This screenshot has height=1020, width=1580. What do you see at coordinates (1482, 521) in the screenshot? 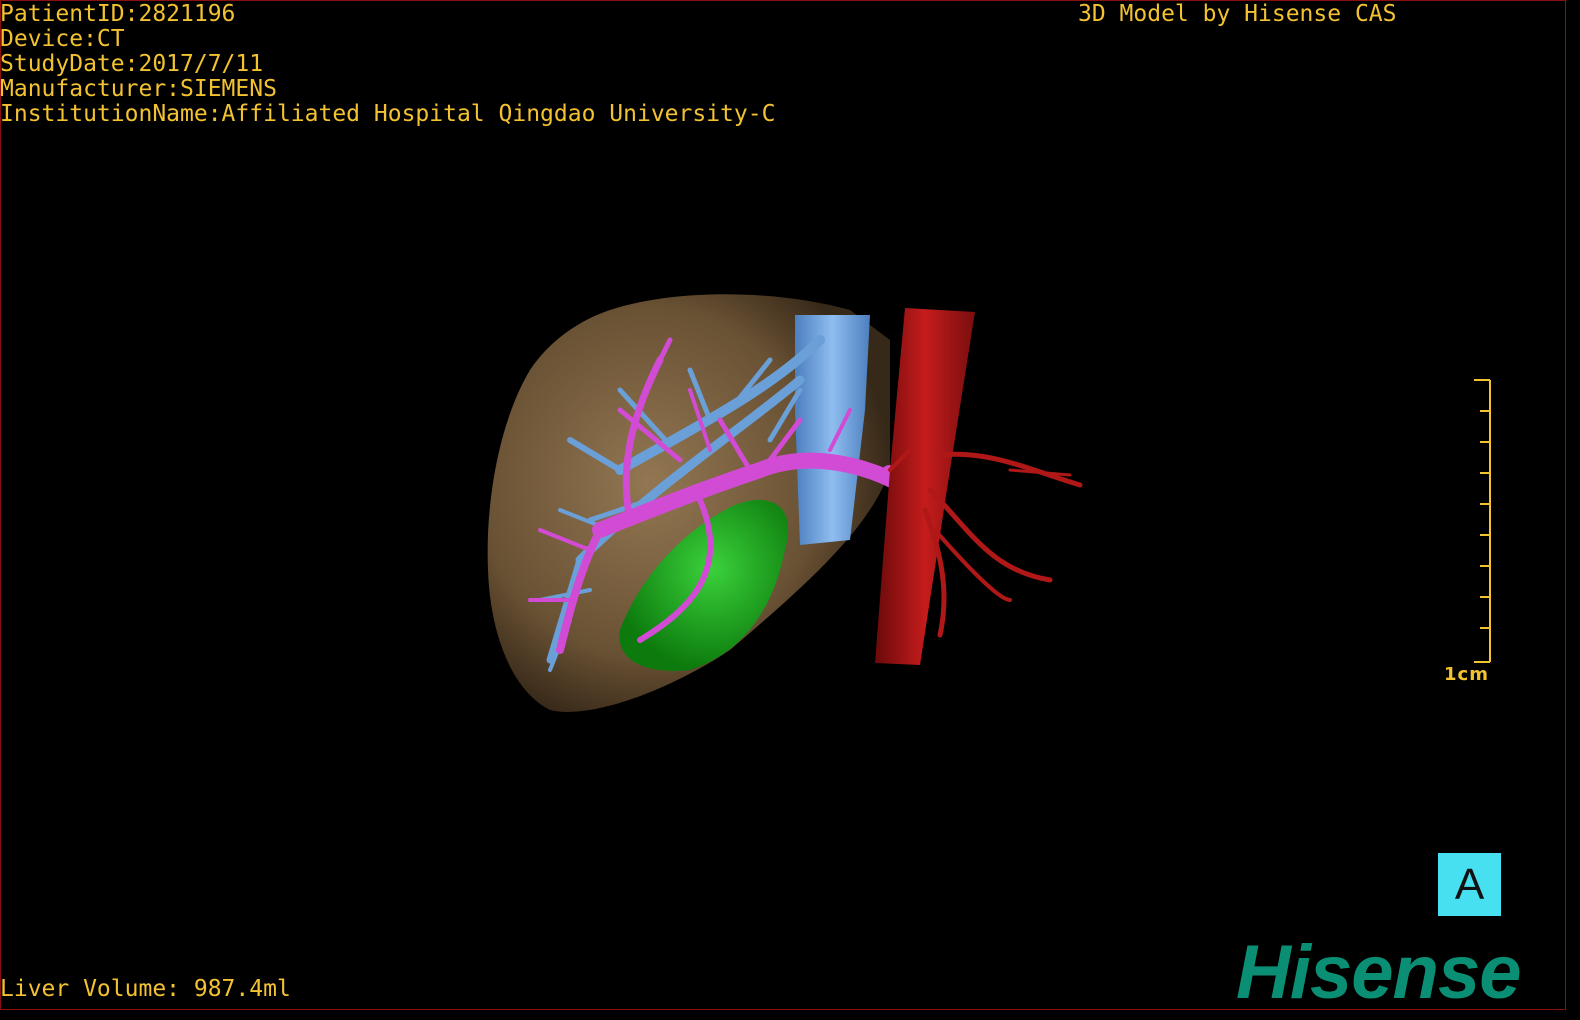
I see `scale-bar` at bounding box center [1482, 521].